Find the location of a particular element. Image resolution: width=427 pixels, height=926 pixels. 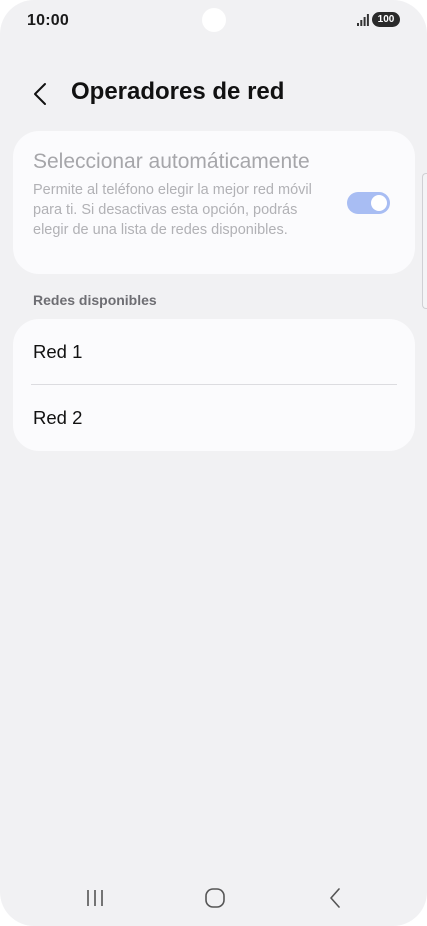

section-label-available-networks: Redes disponibles is located at coordinates (95, 300).